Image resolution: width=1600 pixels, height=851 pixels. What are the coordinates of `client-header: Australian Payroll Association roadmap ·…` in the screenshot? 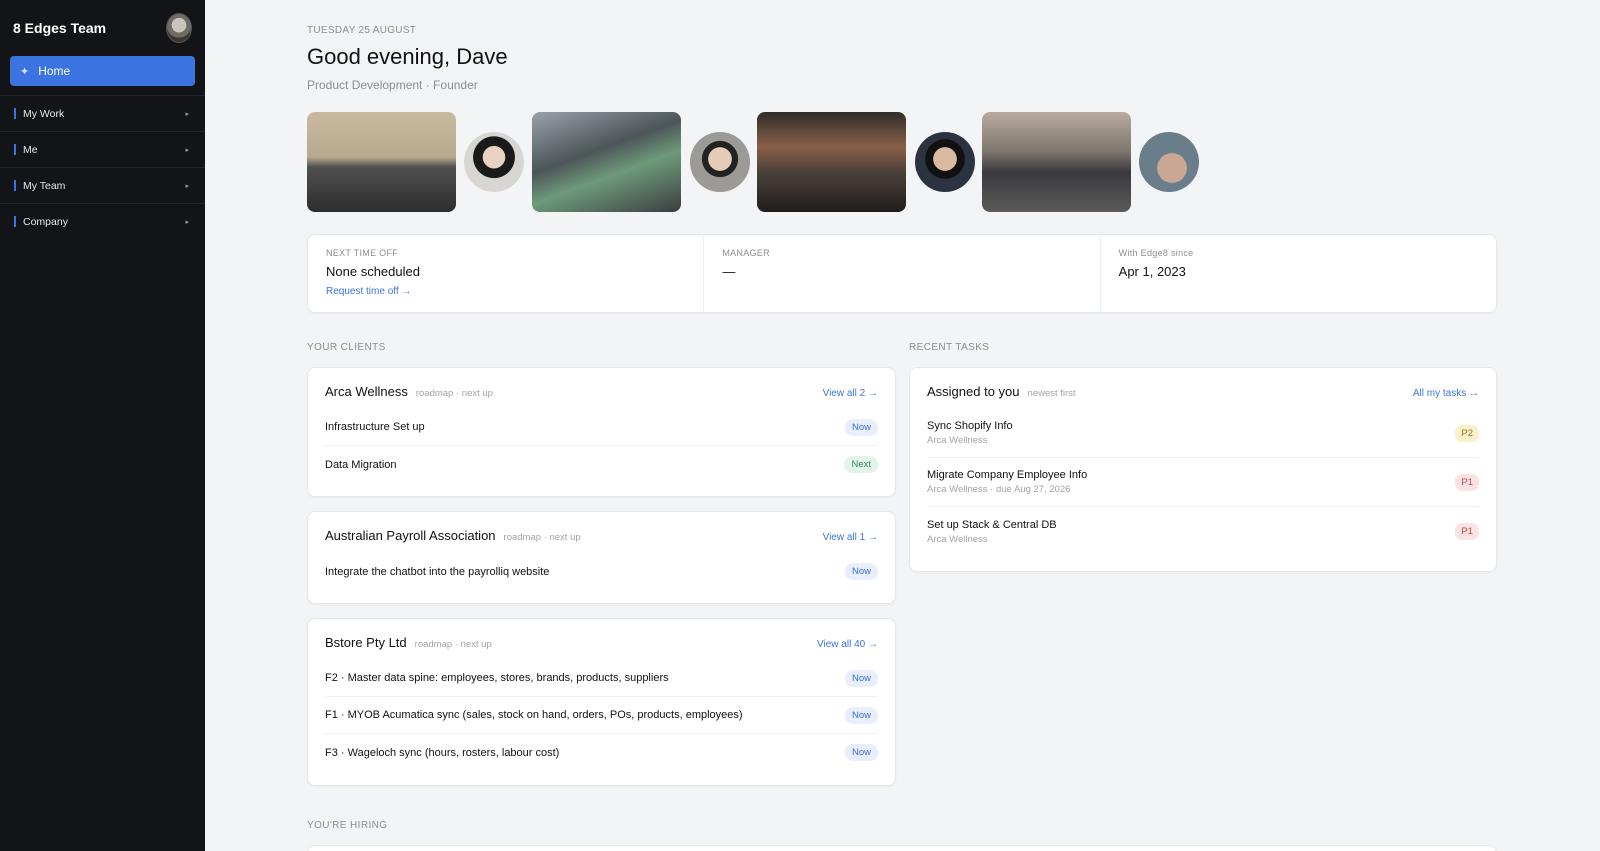 It's located at (601, 532).